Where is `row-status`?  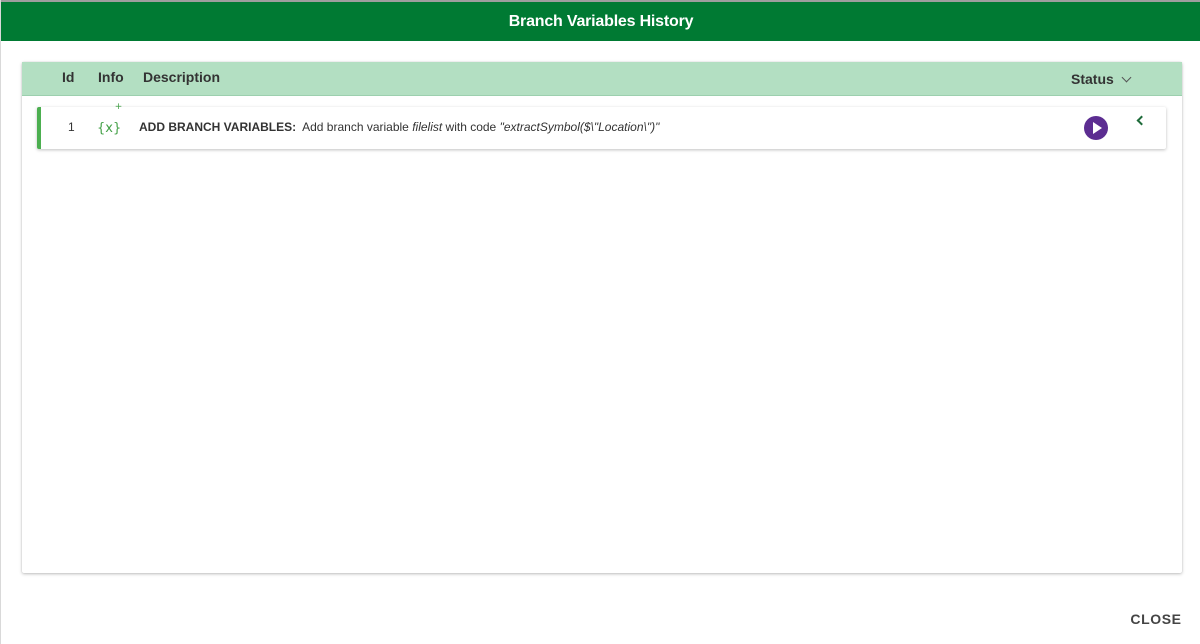
row-status is located at coordinates (1096, 128).